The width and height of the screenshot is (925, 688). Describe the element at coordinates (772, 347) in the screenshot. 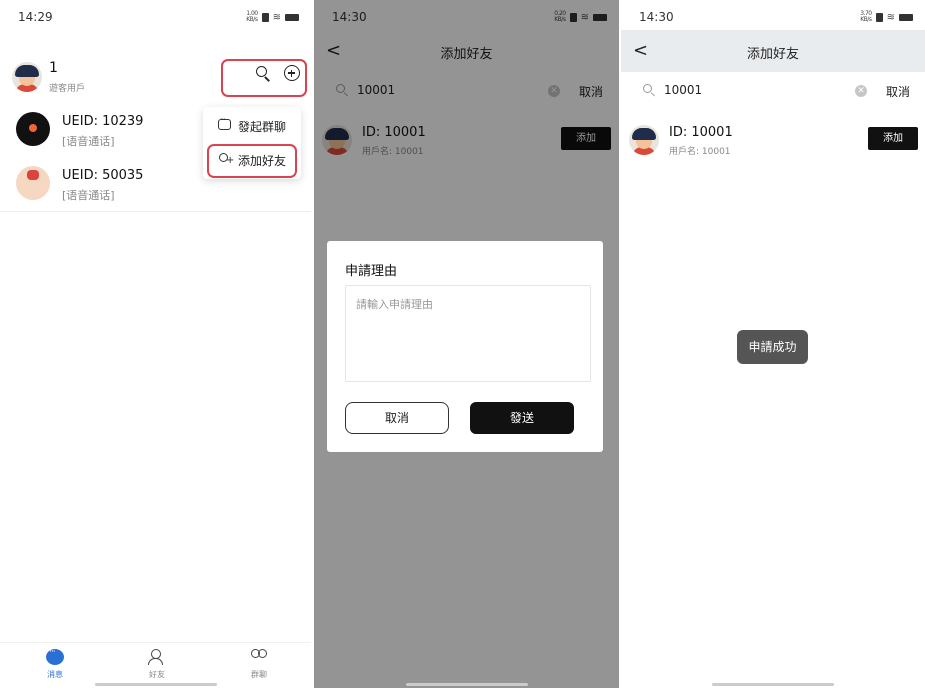

I see `success-toast: 申請成功` at that location.